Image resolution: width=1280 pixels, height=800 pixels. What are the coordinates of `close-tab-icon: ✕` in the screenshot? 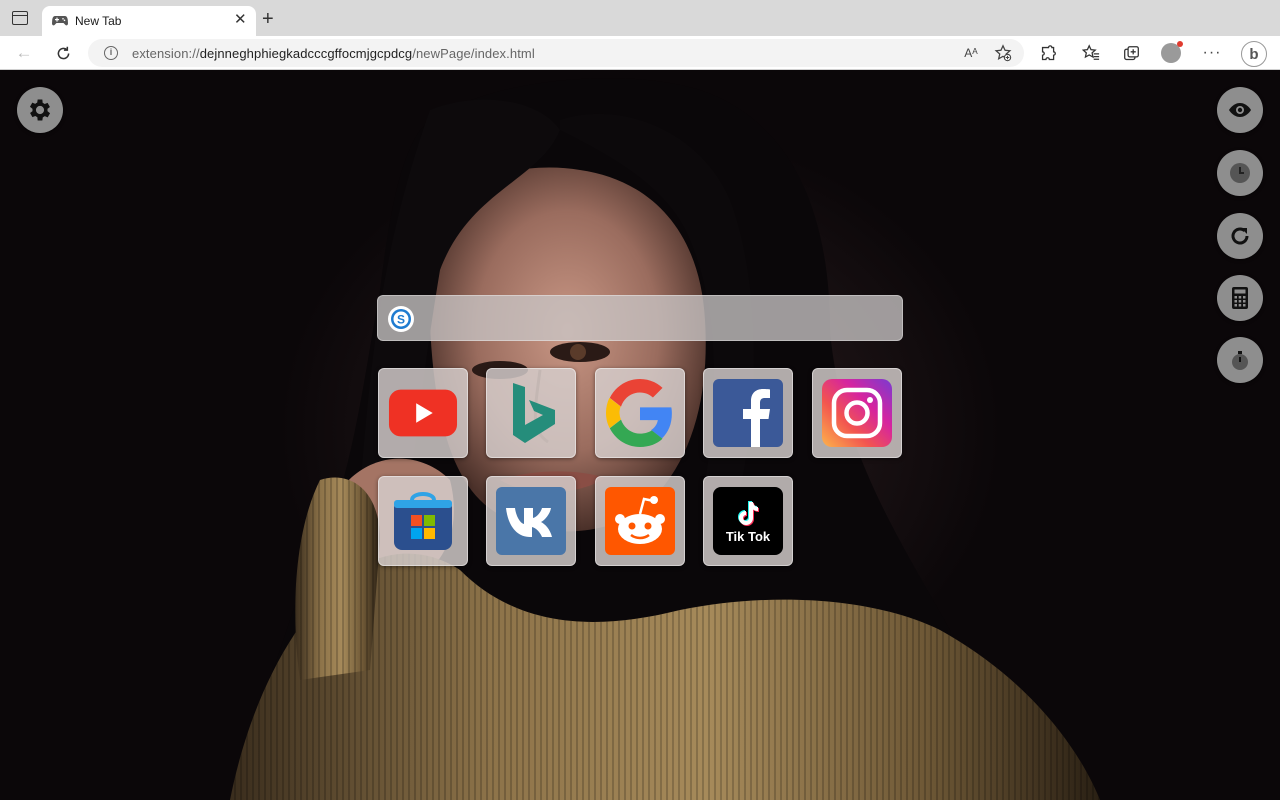 It's located at (240, 19).